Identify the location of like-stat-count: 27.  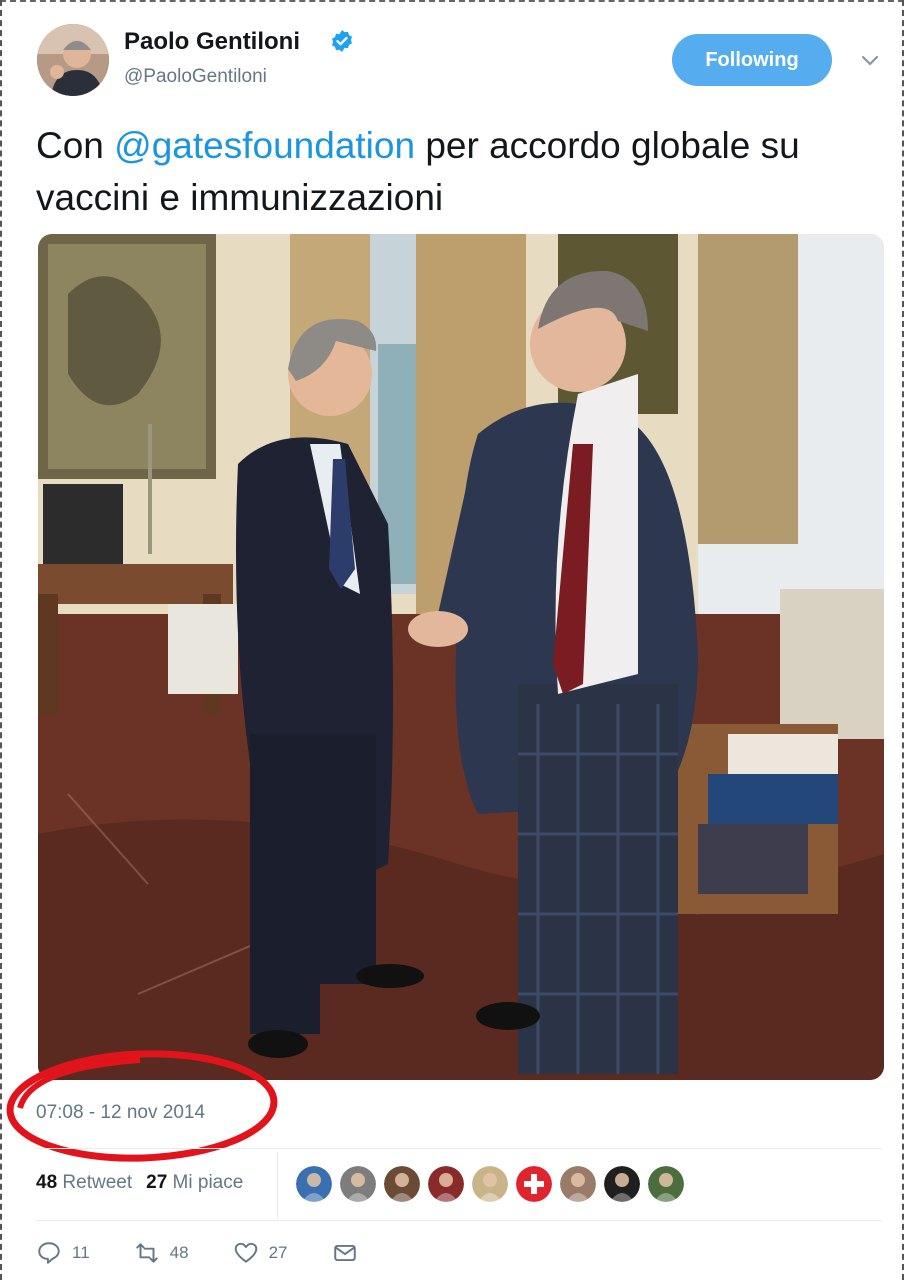
(157, 1182).